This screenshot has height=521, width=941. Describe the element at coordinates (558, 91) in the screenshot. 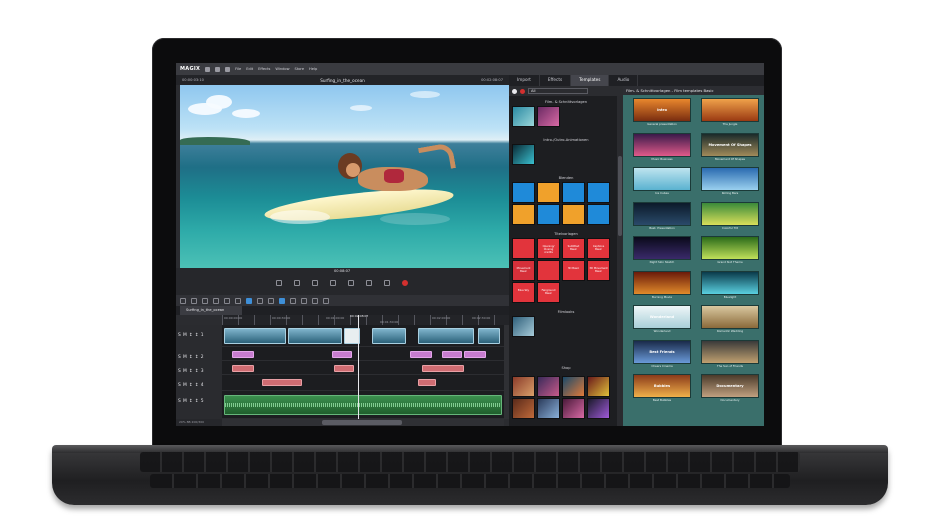

I see `filter-select: All` at that location.